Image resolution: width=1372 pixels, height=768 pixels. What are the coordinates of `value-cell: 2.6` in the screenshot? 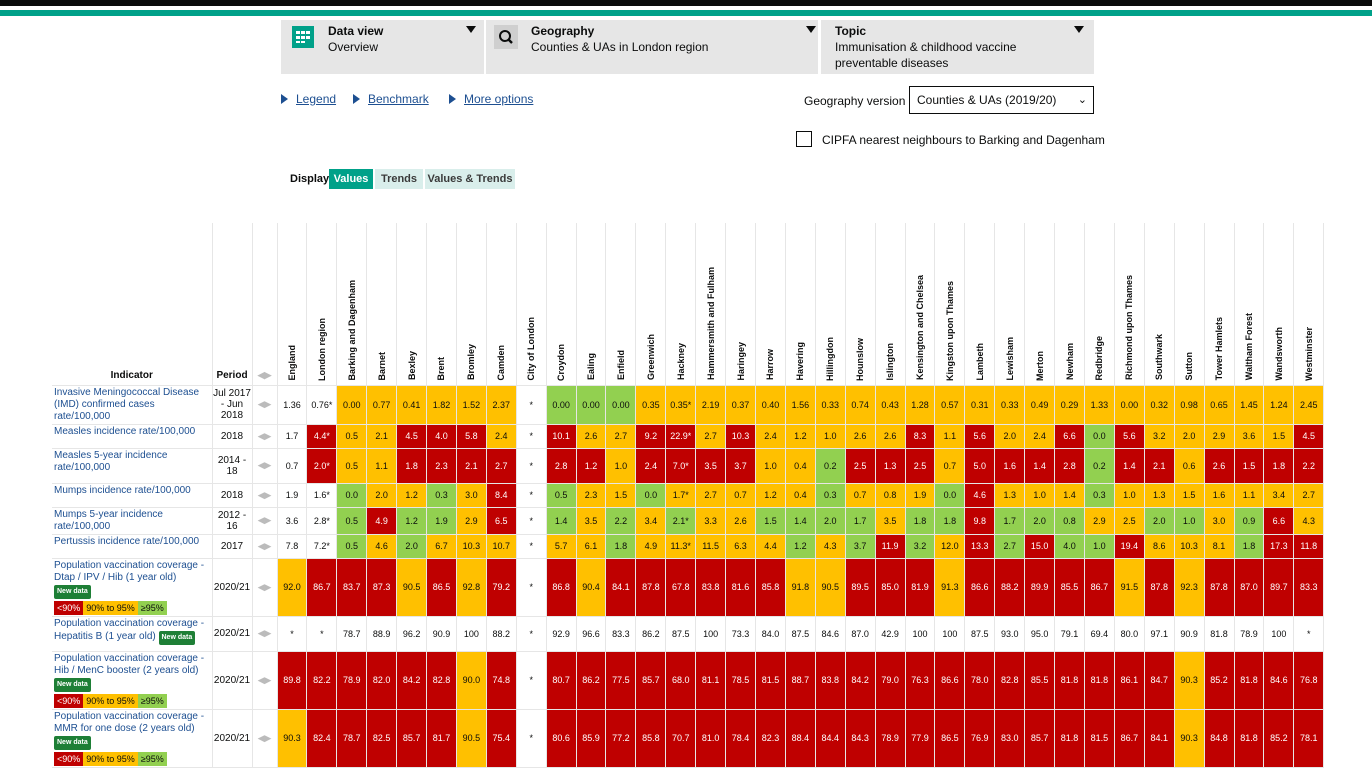 It's located at (591, 436).